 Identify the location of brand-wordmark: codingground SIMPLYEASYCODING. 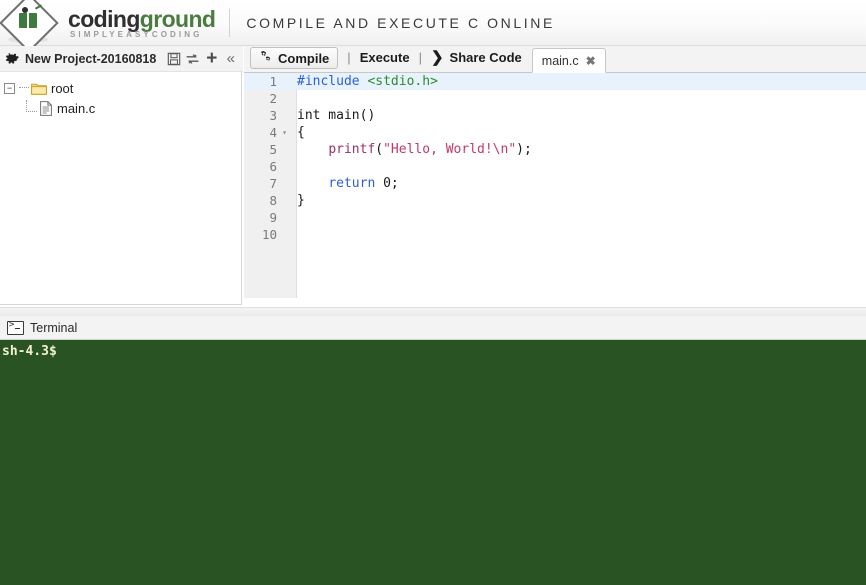
(142, 22).